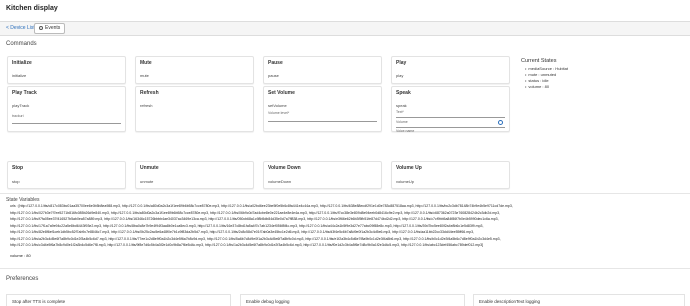 This screenshot has height=306, width=690. What do you see at coordinates (275, 63) in the screenshot?
I see `command-title: Pause` at bounding box center [275, 63].